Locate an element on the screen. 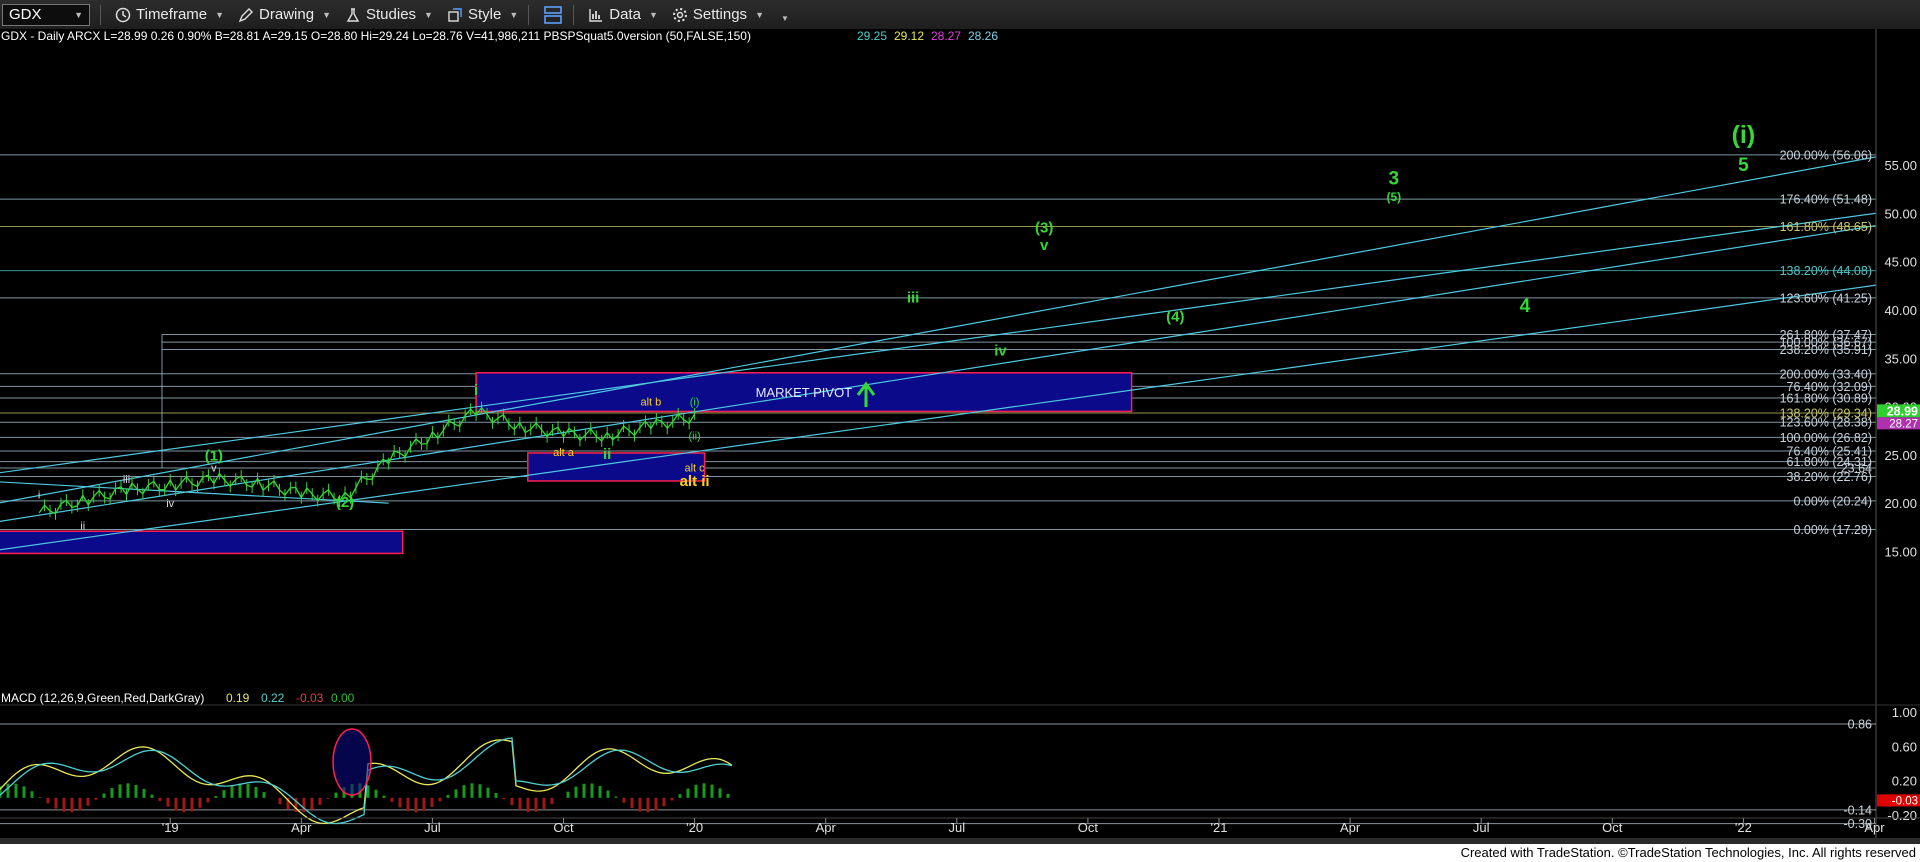 The width and height of the screenshot is (1920, 862). timeframe-label: Timeframe is located at coordinates (172, 14).